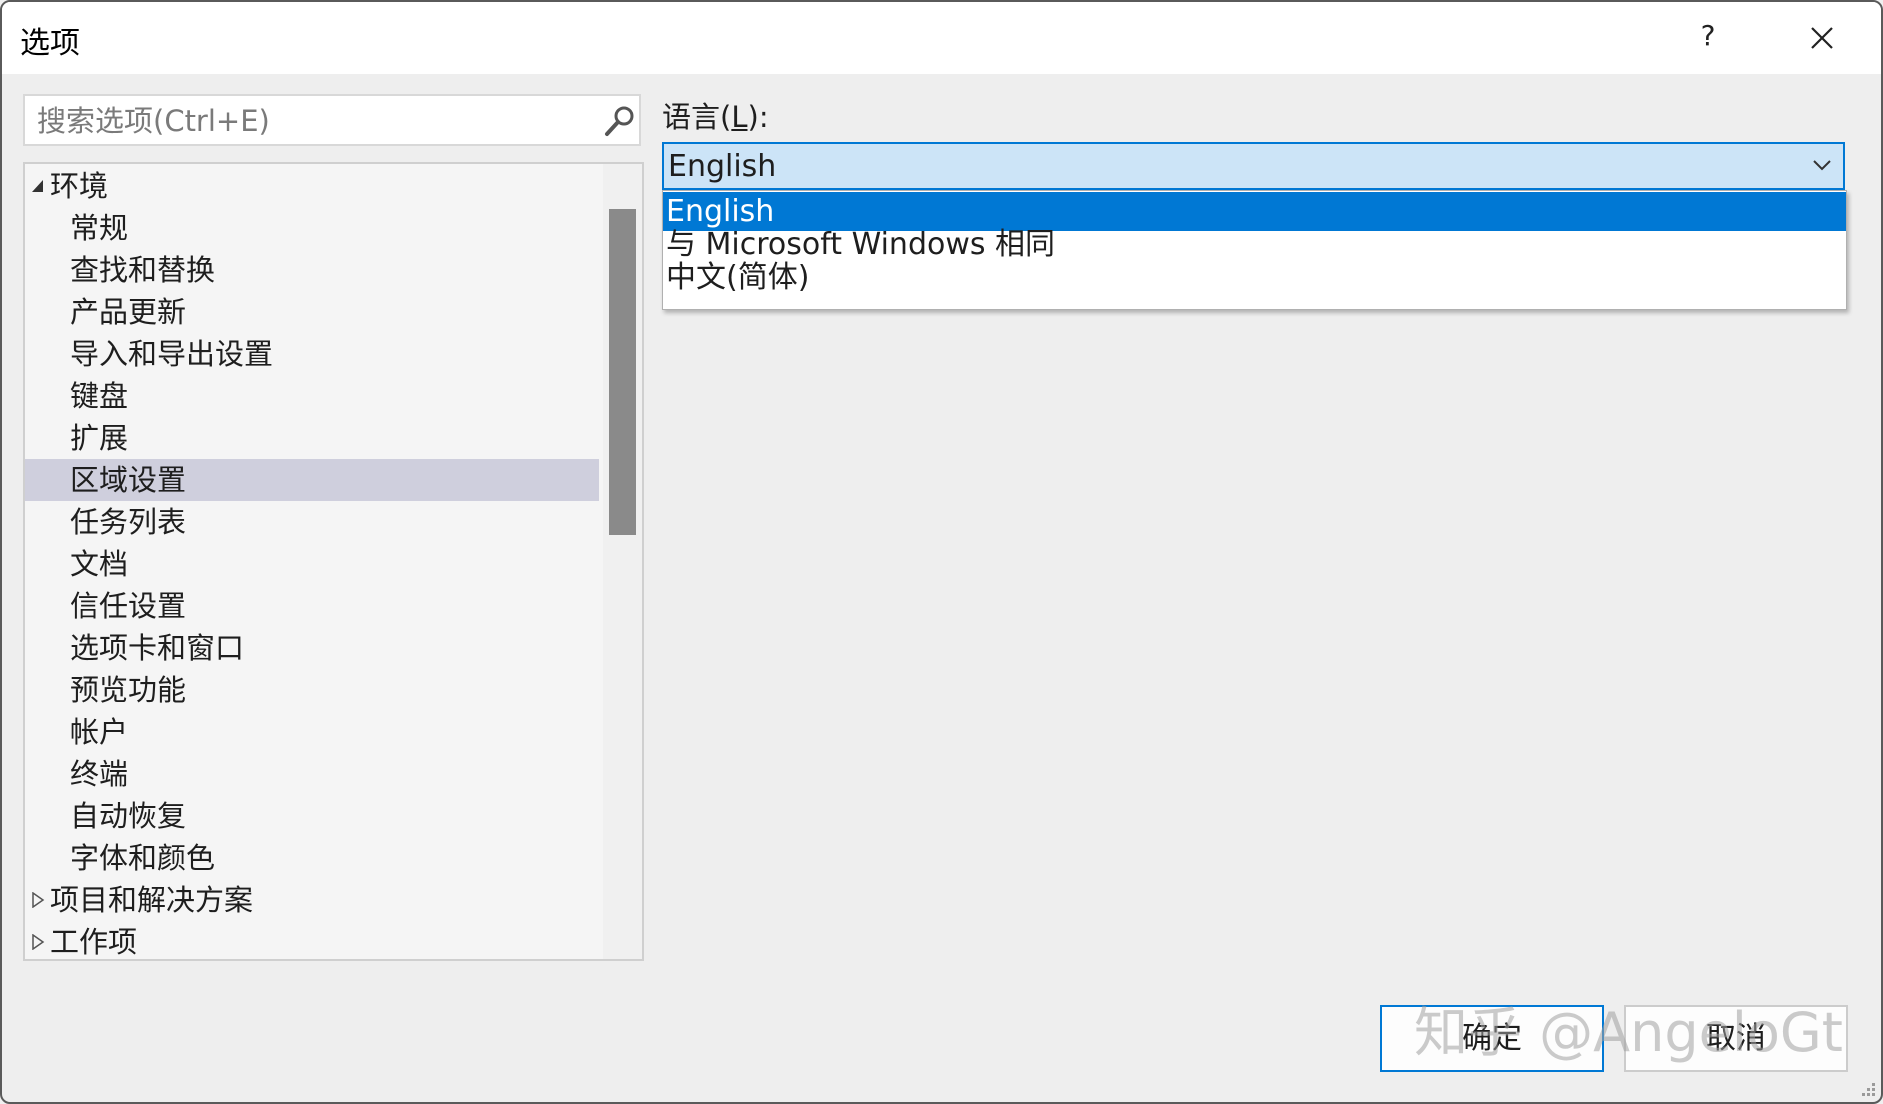 This screenshot has width=1883, height=1104. Describe the element at coordinates (1867, 1088) in the screenshot. I see `resize-grip-icon` at that location.